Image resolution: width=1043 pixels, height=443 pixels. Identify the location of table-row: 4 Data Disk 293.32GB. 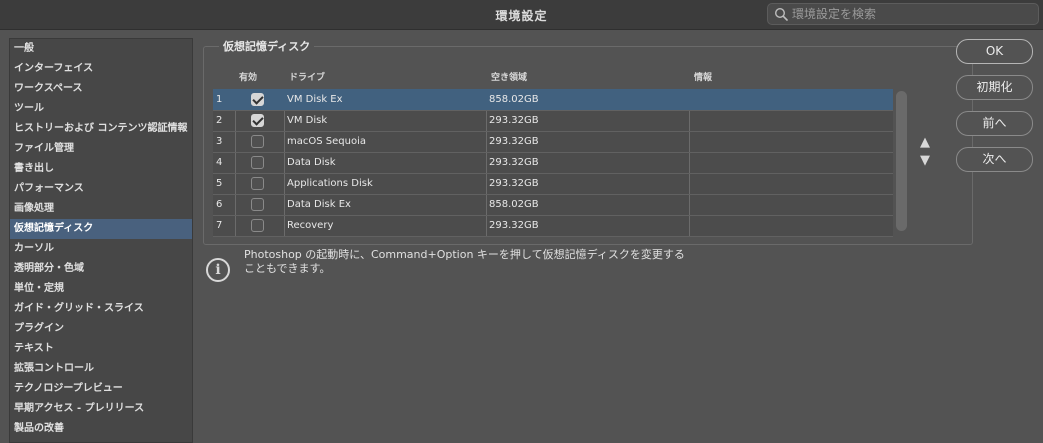
(553, 162).